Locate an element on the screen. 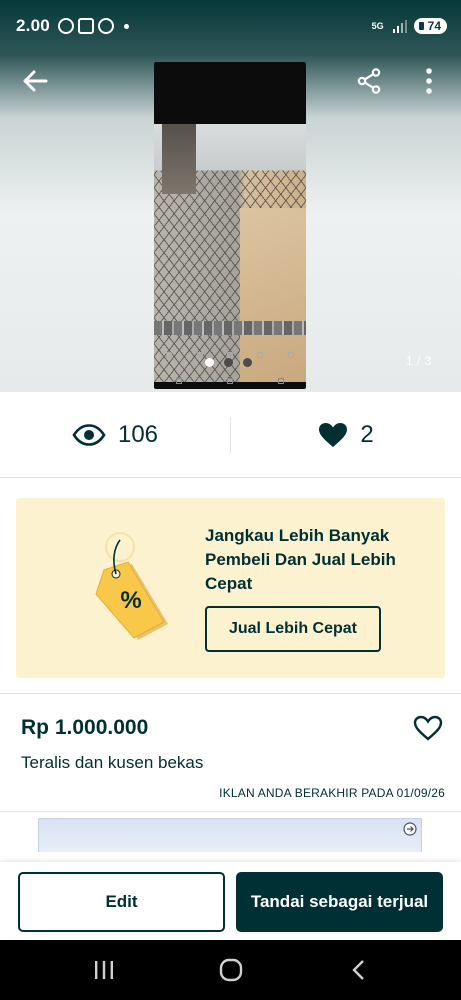 This screenshot has width=461, height=1000. heart-outline-icon is located at coordinates (428, 728).